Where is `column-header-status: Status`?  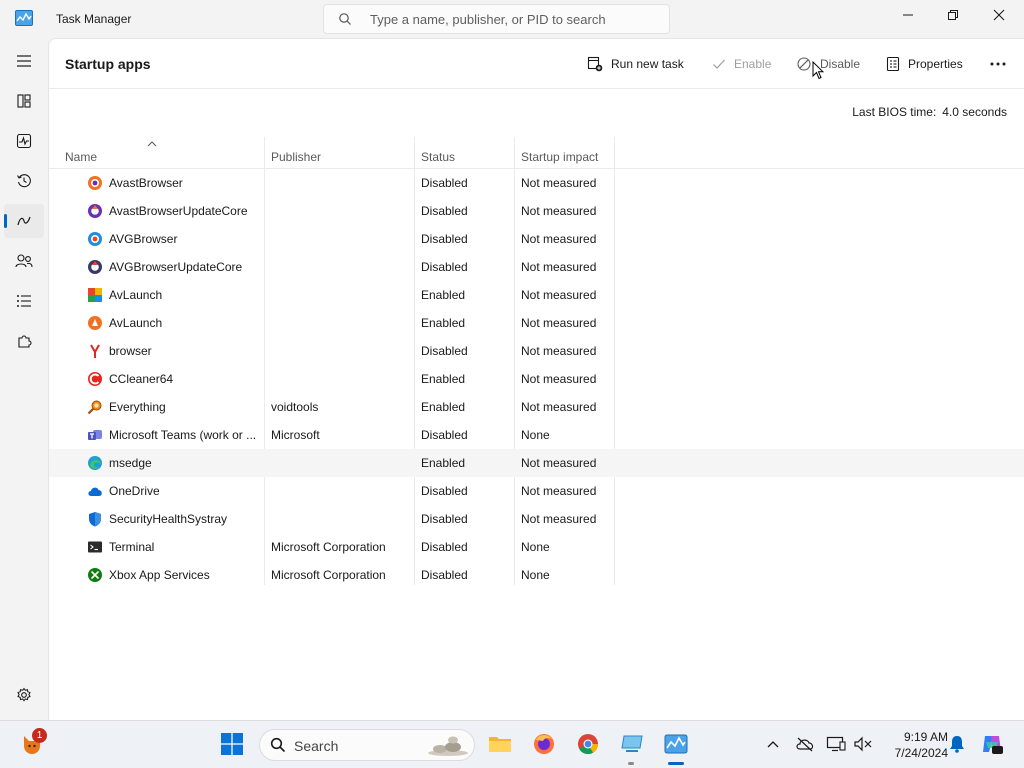
column-header-status: Status is located at coordinates (438, 157).